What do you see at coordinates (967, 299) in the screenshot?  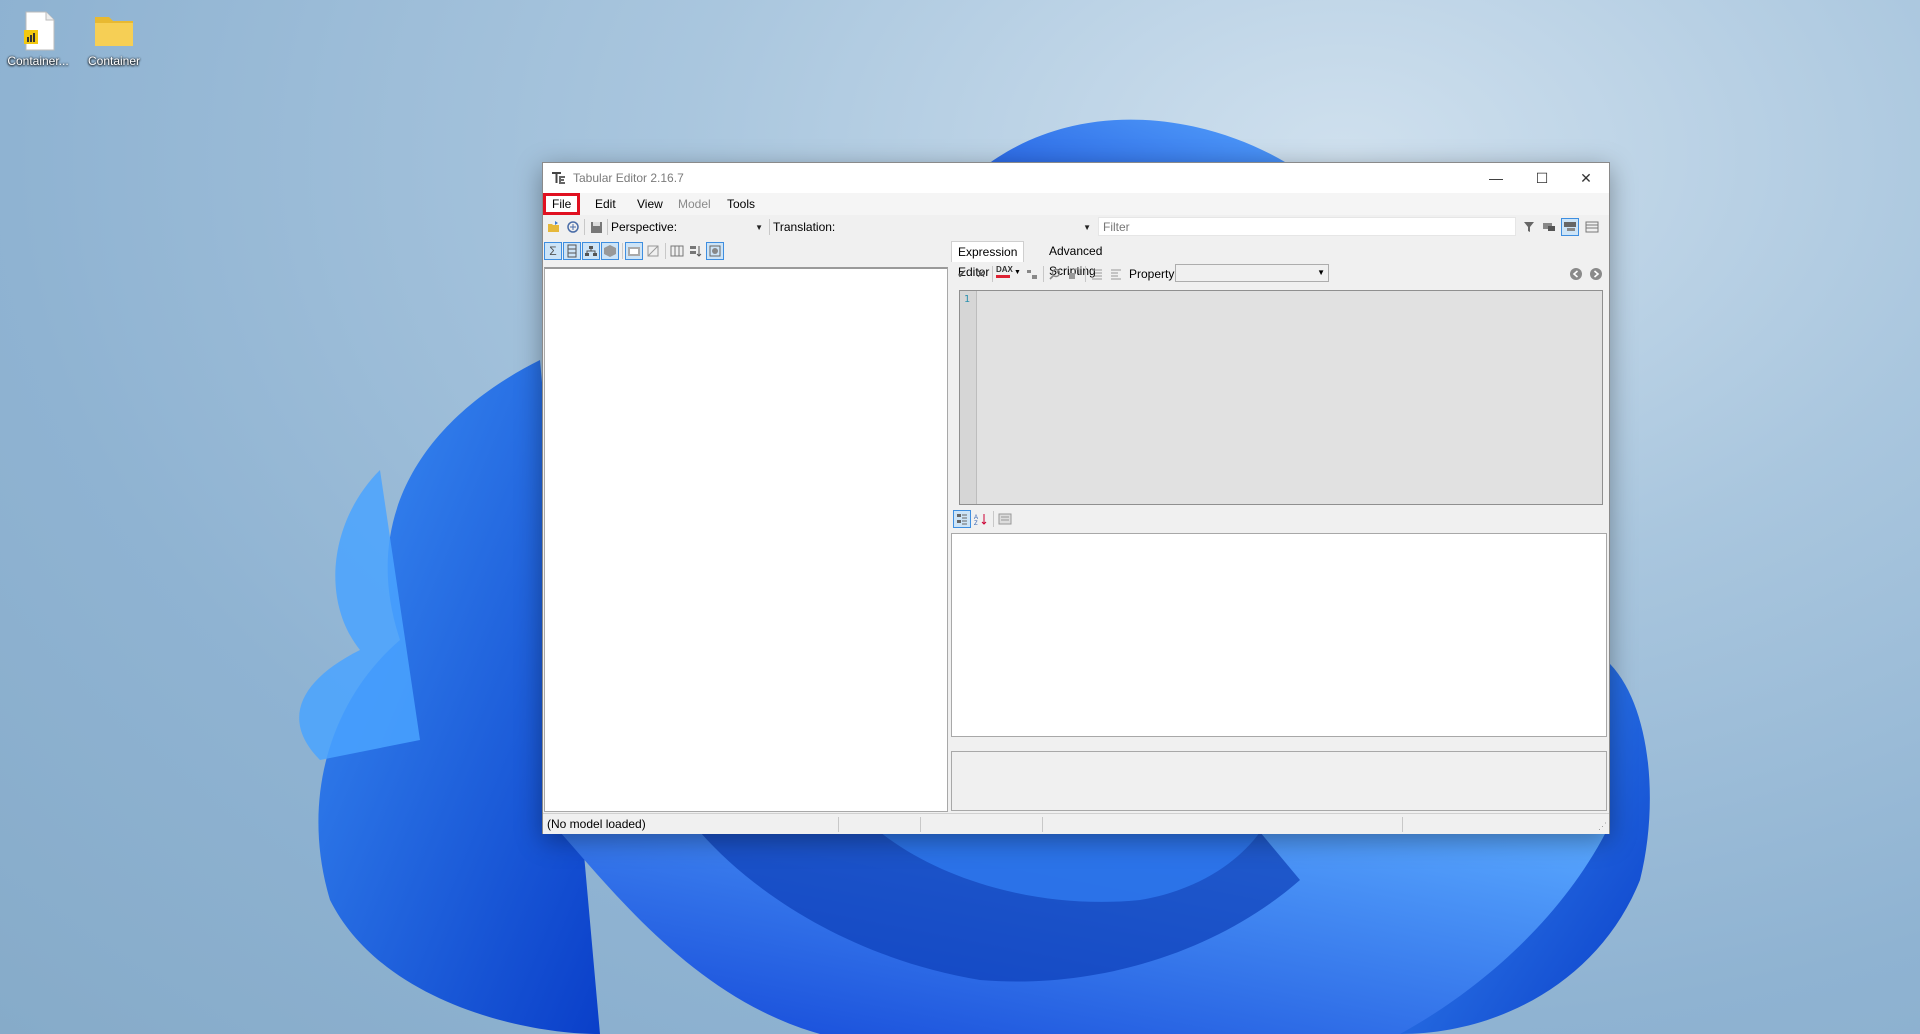 I see `line-number: 1` at bounding box center [967, 299].